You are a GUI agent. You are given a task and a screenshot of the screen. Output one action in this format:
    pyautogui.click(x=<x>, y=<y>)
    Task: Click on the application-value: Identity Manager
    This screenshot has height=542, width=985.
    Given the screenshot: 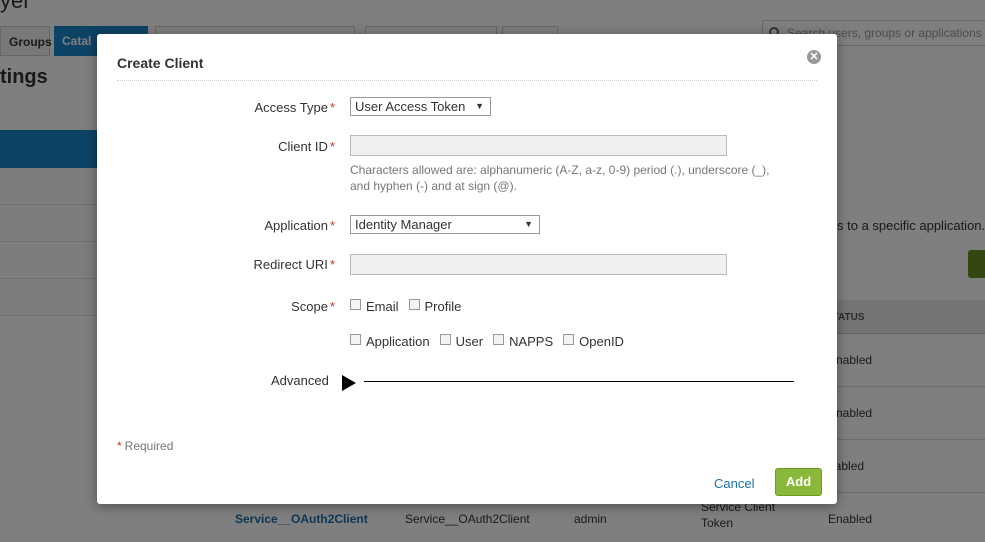 What is the action you would take?
    pyautogui.click(x=403, y=224)
    